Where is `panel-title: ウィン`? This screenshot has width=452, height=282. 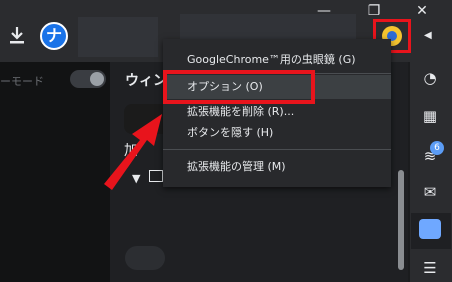
panel-title: ウィン is located at coordinates (146, 81).